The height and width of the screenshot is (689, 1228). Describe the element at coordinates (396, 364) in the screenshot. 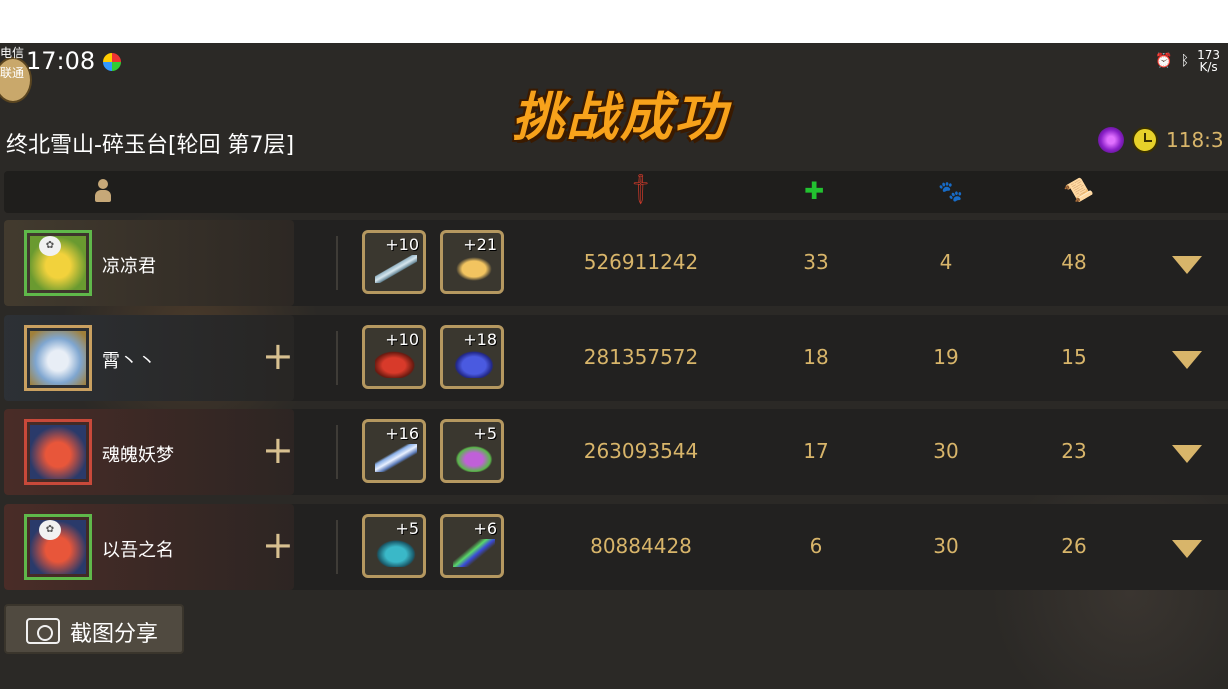

I see `red-beast-weapon-icon` at that location.